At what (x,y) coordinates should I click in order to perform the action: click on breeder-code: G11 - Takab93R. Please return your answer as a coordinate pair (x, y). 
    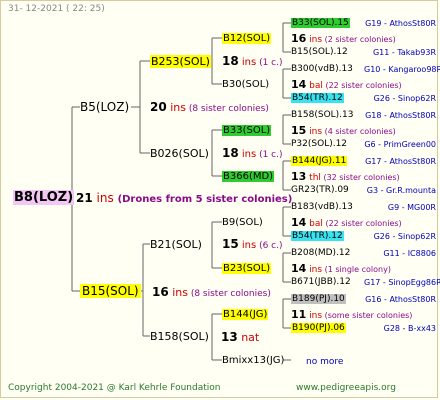
    Looking at the image, I should click on (404, 52).